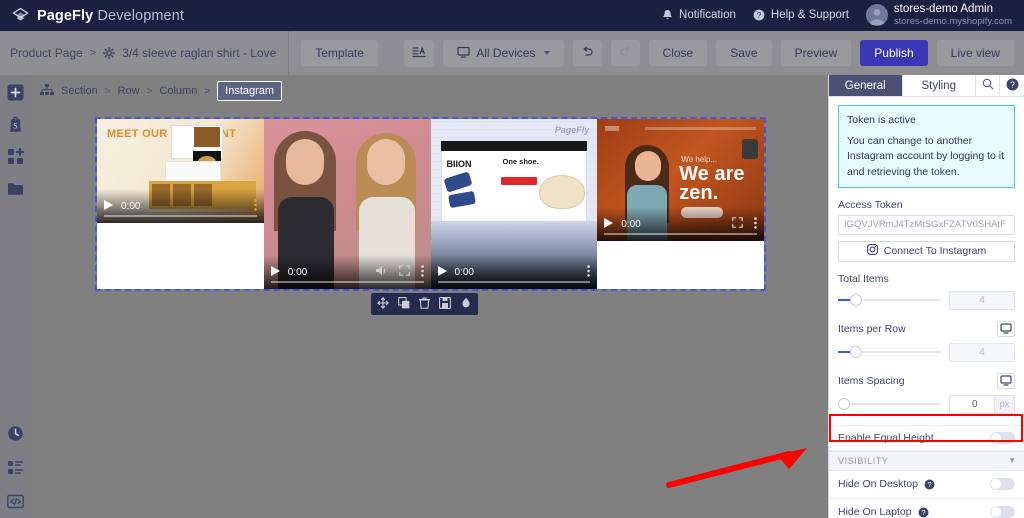  Describe the element at coordinates (503, 53) in the screenshot. I see `device-selector: All Devices` at that location.